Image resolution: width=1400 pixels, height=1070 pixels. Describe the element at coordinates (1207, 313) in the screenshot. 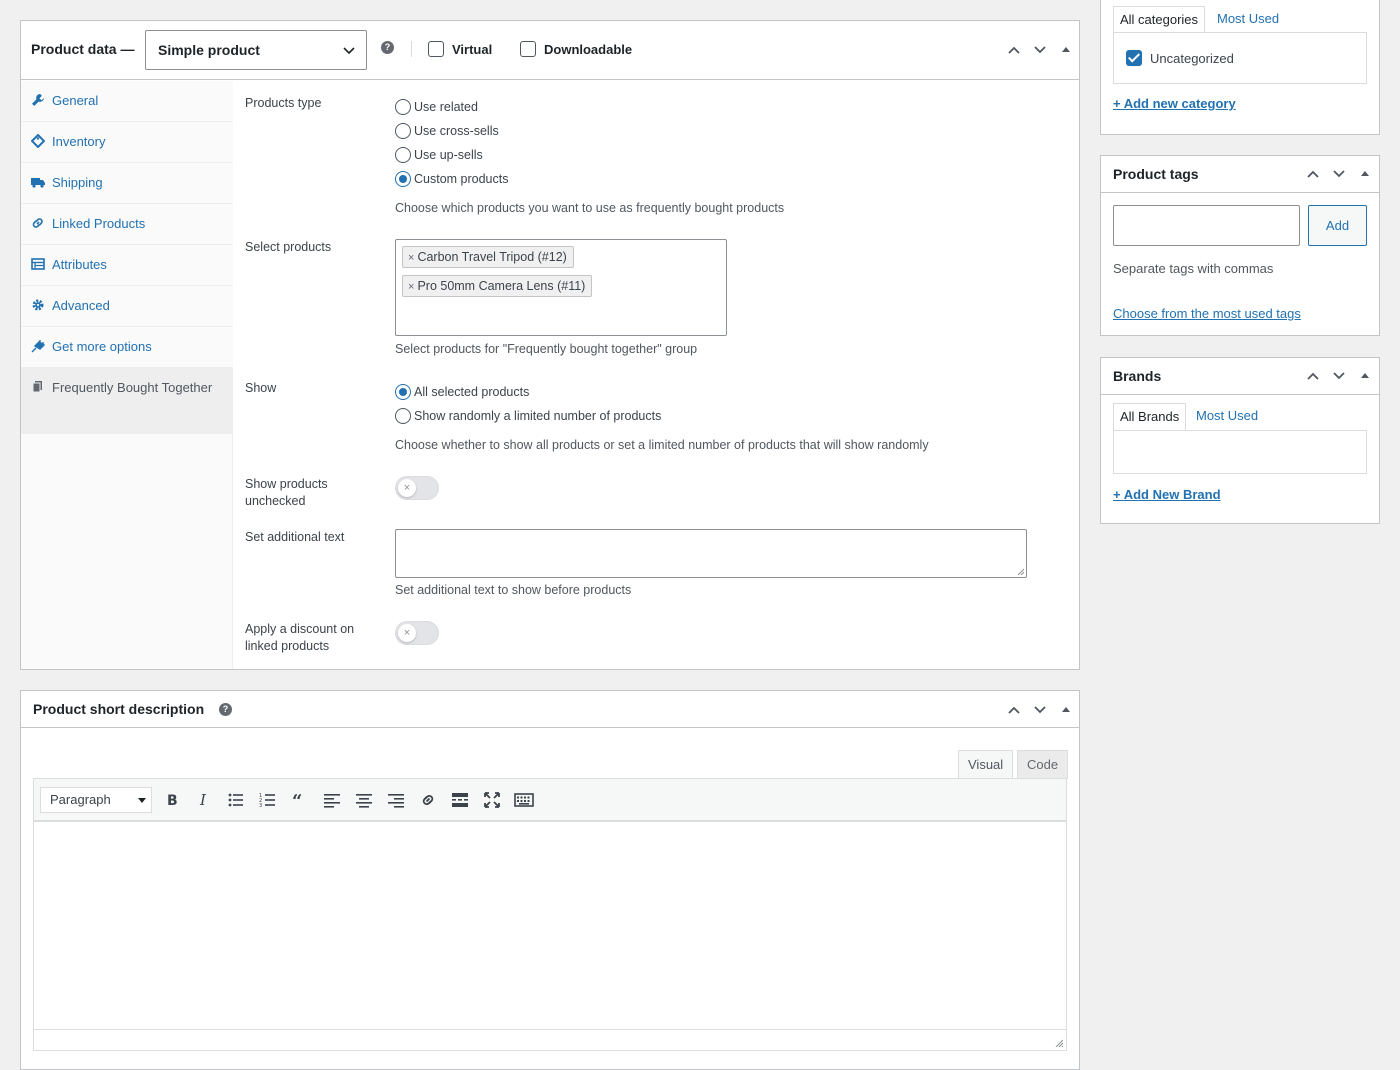

I see `choose-most-used-tags-link: Choose from the most used tags` at that location.